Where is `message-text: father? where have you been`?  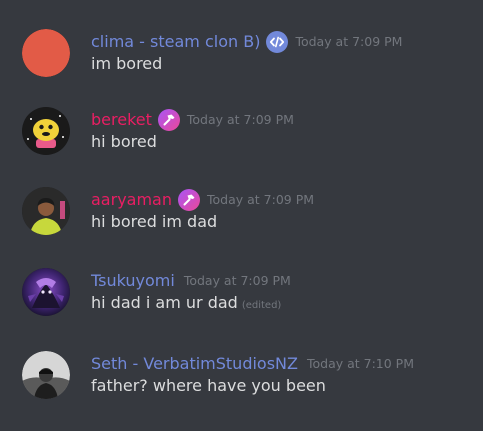 message-text: father? where have you been is located at coordinates (208, 385).